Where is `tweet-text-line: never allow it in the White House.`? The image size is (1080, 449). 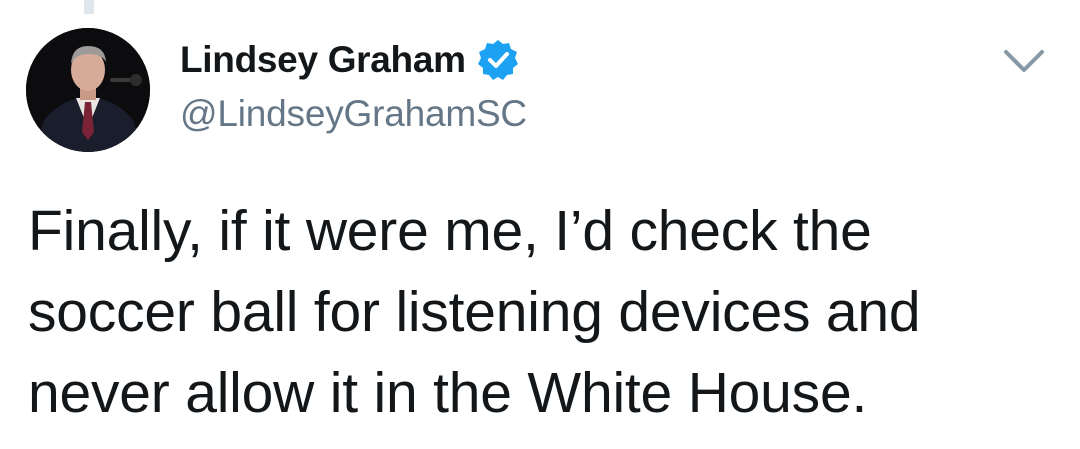 tweet-text-line: never allow it in the White House. is located at coordinates (448, 393).